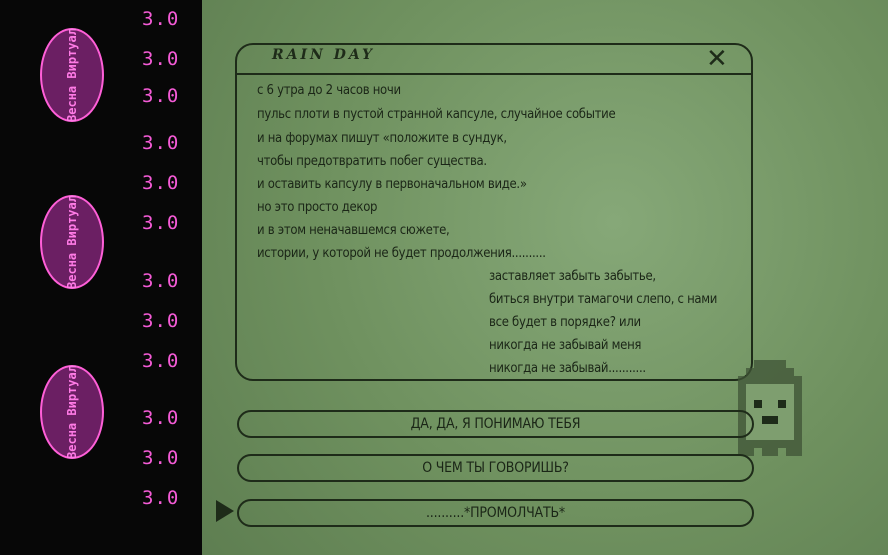 This screenshot has width=888, height=555. What do you see at coordinates (495, 513) in the screenshot?
I see `choice-silent-button: ..........*ПРОМОЛЧАТЬ*` at bounding box center [495, 513].